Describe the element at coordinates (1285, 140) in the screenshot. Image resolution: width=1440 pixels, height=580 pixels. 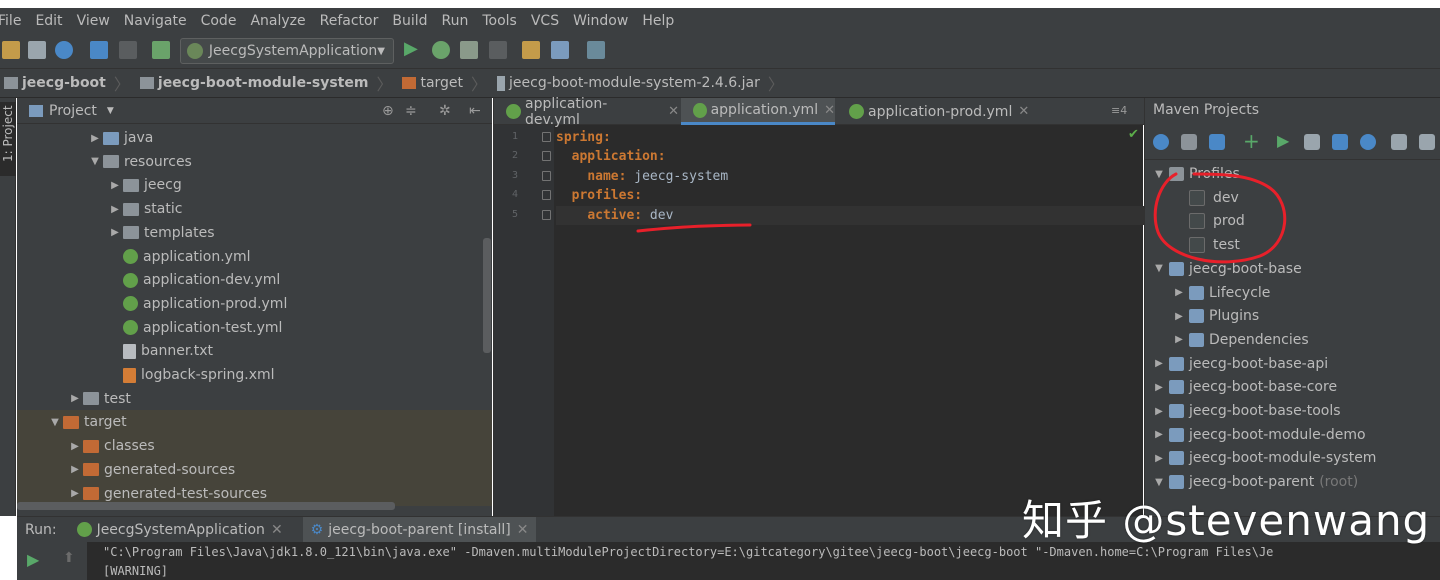
I see `run-maven-icon: ▶` at that location.